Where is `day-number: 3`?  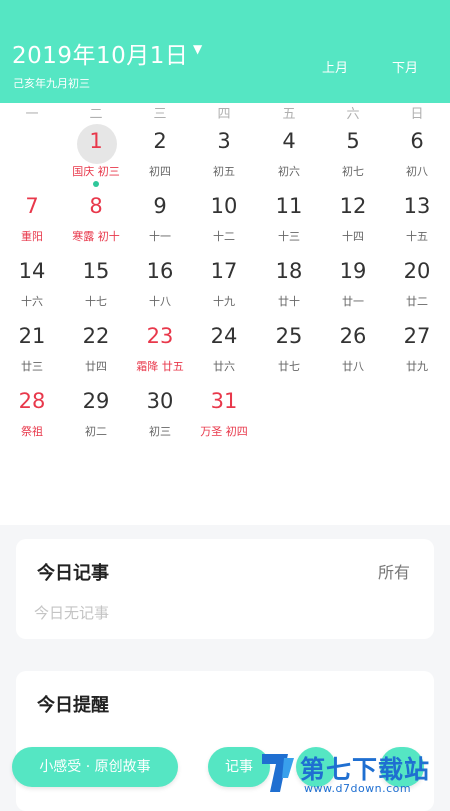
day-number: 3 is located at coordinates (224, 141).